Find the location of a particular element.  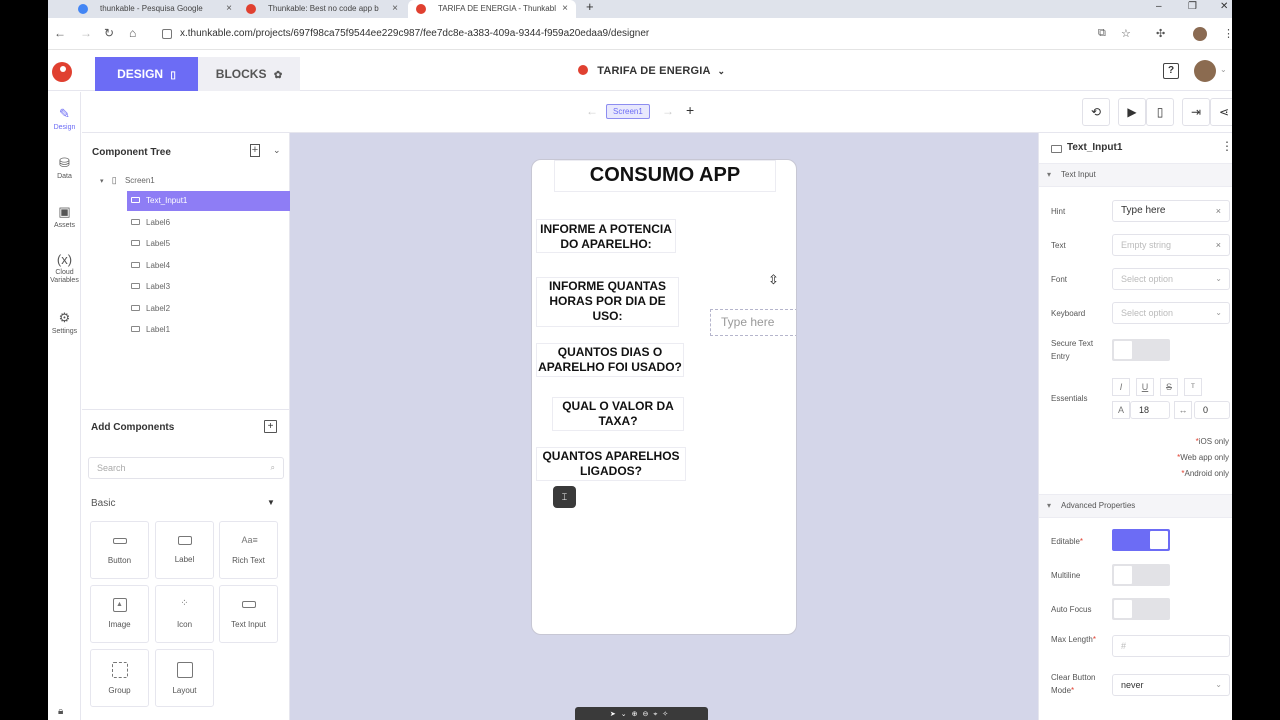

back-arrow-icon: ← is located at coordinates (60, 33).